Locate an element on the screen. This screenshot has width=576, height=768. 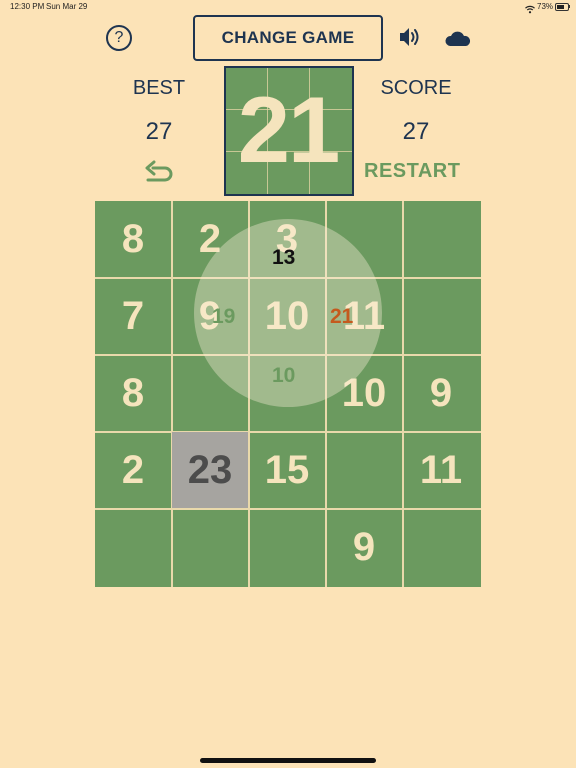
neighbor-sum-left: 19 is located at coordinates (224, 316).